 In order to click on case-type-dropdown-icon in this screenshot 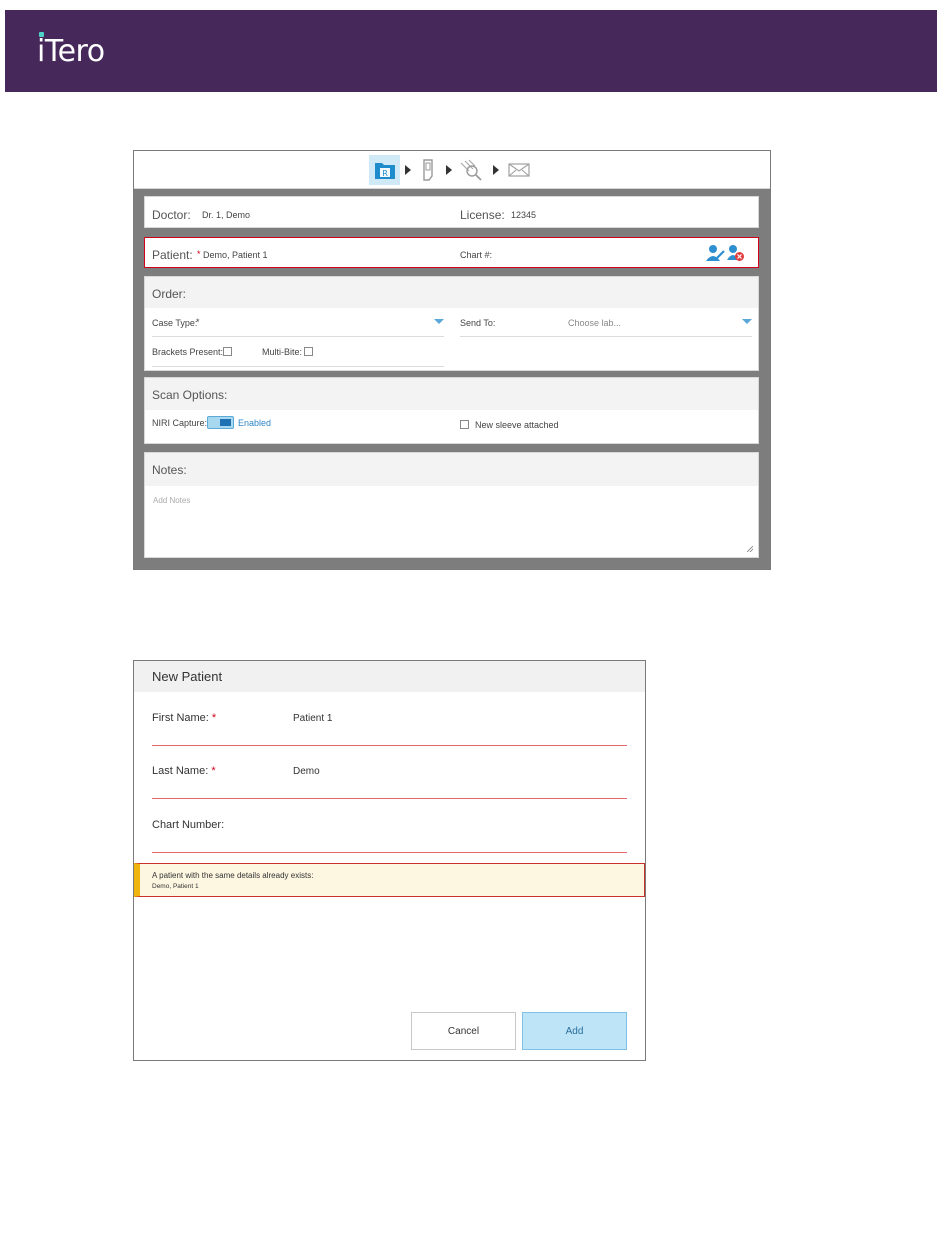, I will do `click(439, 321)`.